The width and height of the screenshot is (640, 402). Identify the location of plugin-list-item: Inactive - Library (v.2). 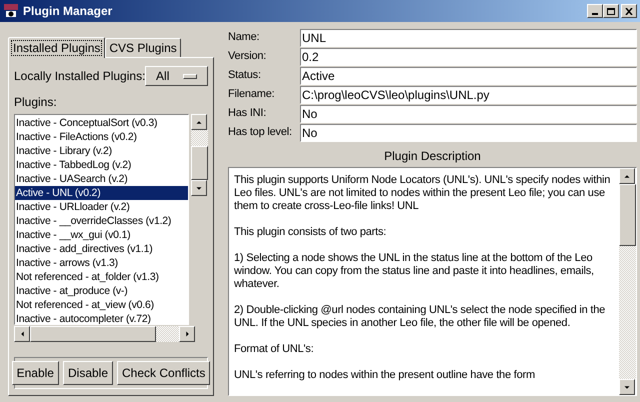
(101, 151).